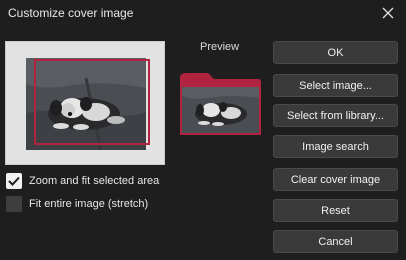 The height and width of the screenshot is (260, 406). I want to click on checkmark-icon, so click(14, 181).